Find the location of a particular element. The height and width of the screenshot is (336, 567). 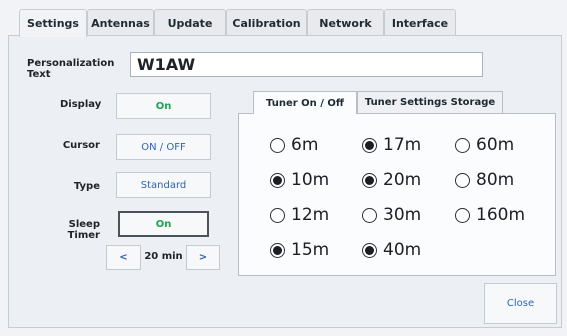

band-radio-80m: 80m is located at coordinates (484, 180).